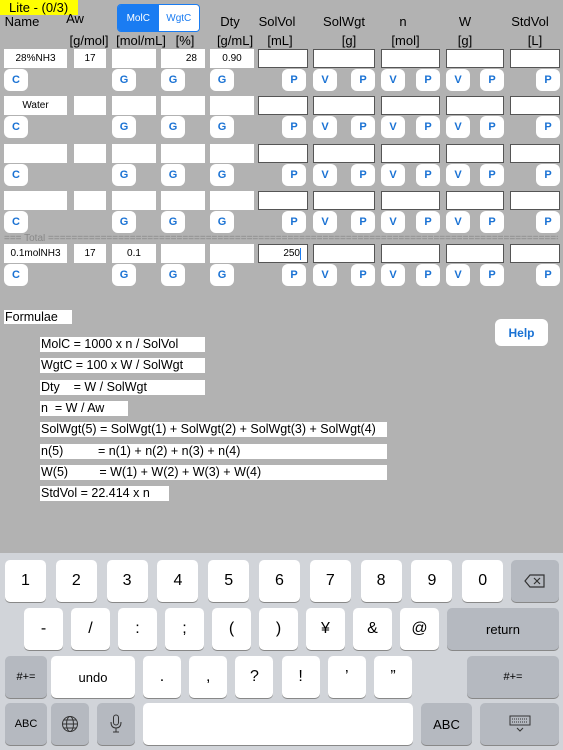 This screenshot has width=563, height=750. What do you see at coordinates (492, 175) in the screenshot?
I see `row-3-p-button-10: P` at bounding box center [492, 175].